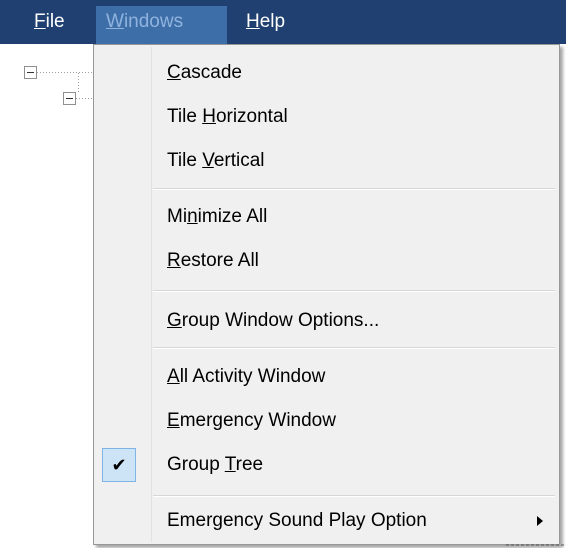 This screenshot has height=548, width=566. What do you see at coordinates (257, 420) in the screenshot?
I see `emergency-post: mergency Window` at bounding box center [257, 420].